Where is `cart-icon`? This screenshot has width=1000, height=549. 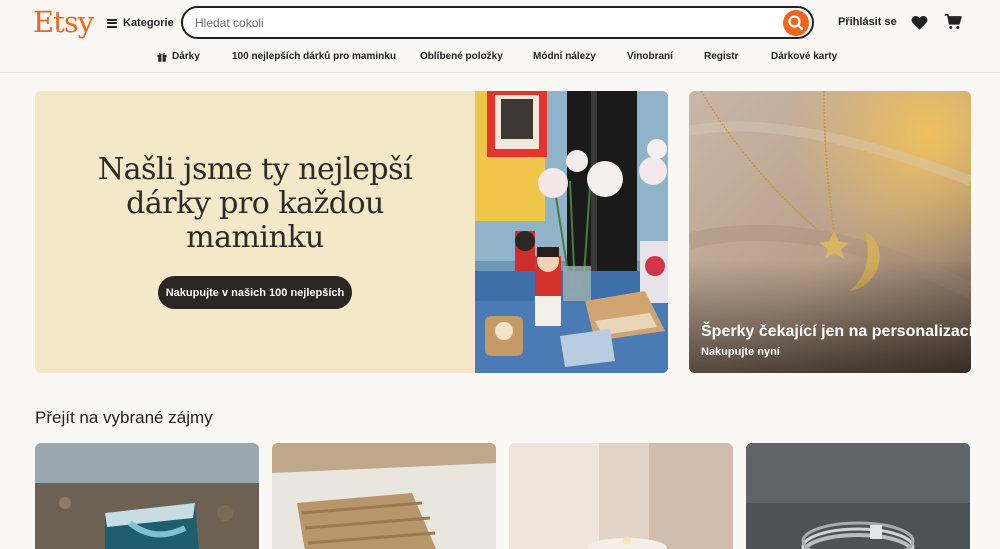
cart-icon is located at coordinates (953, 21).